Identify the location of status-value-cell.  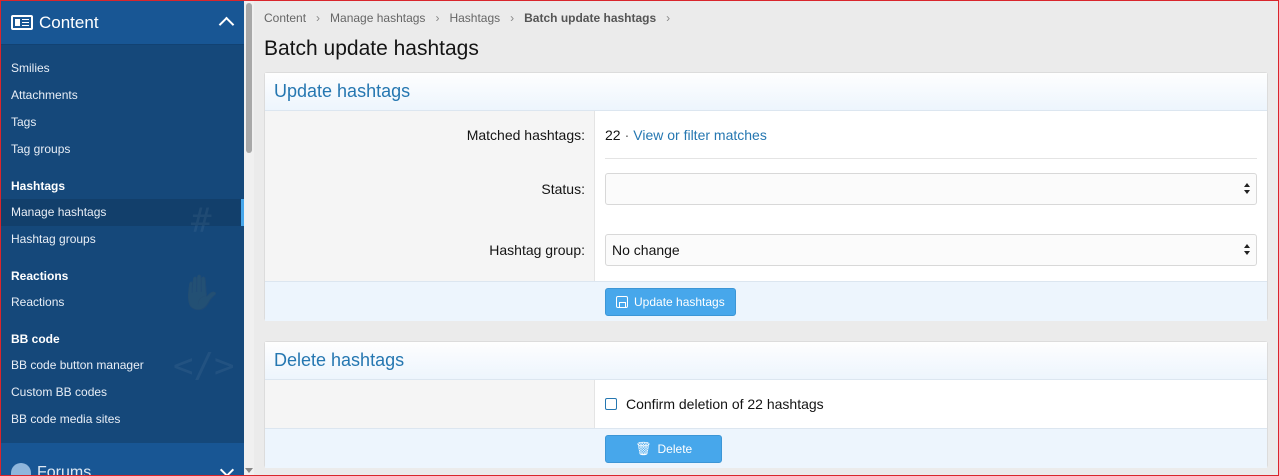
(931, 189).